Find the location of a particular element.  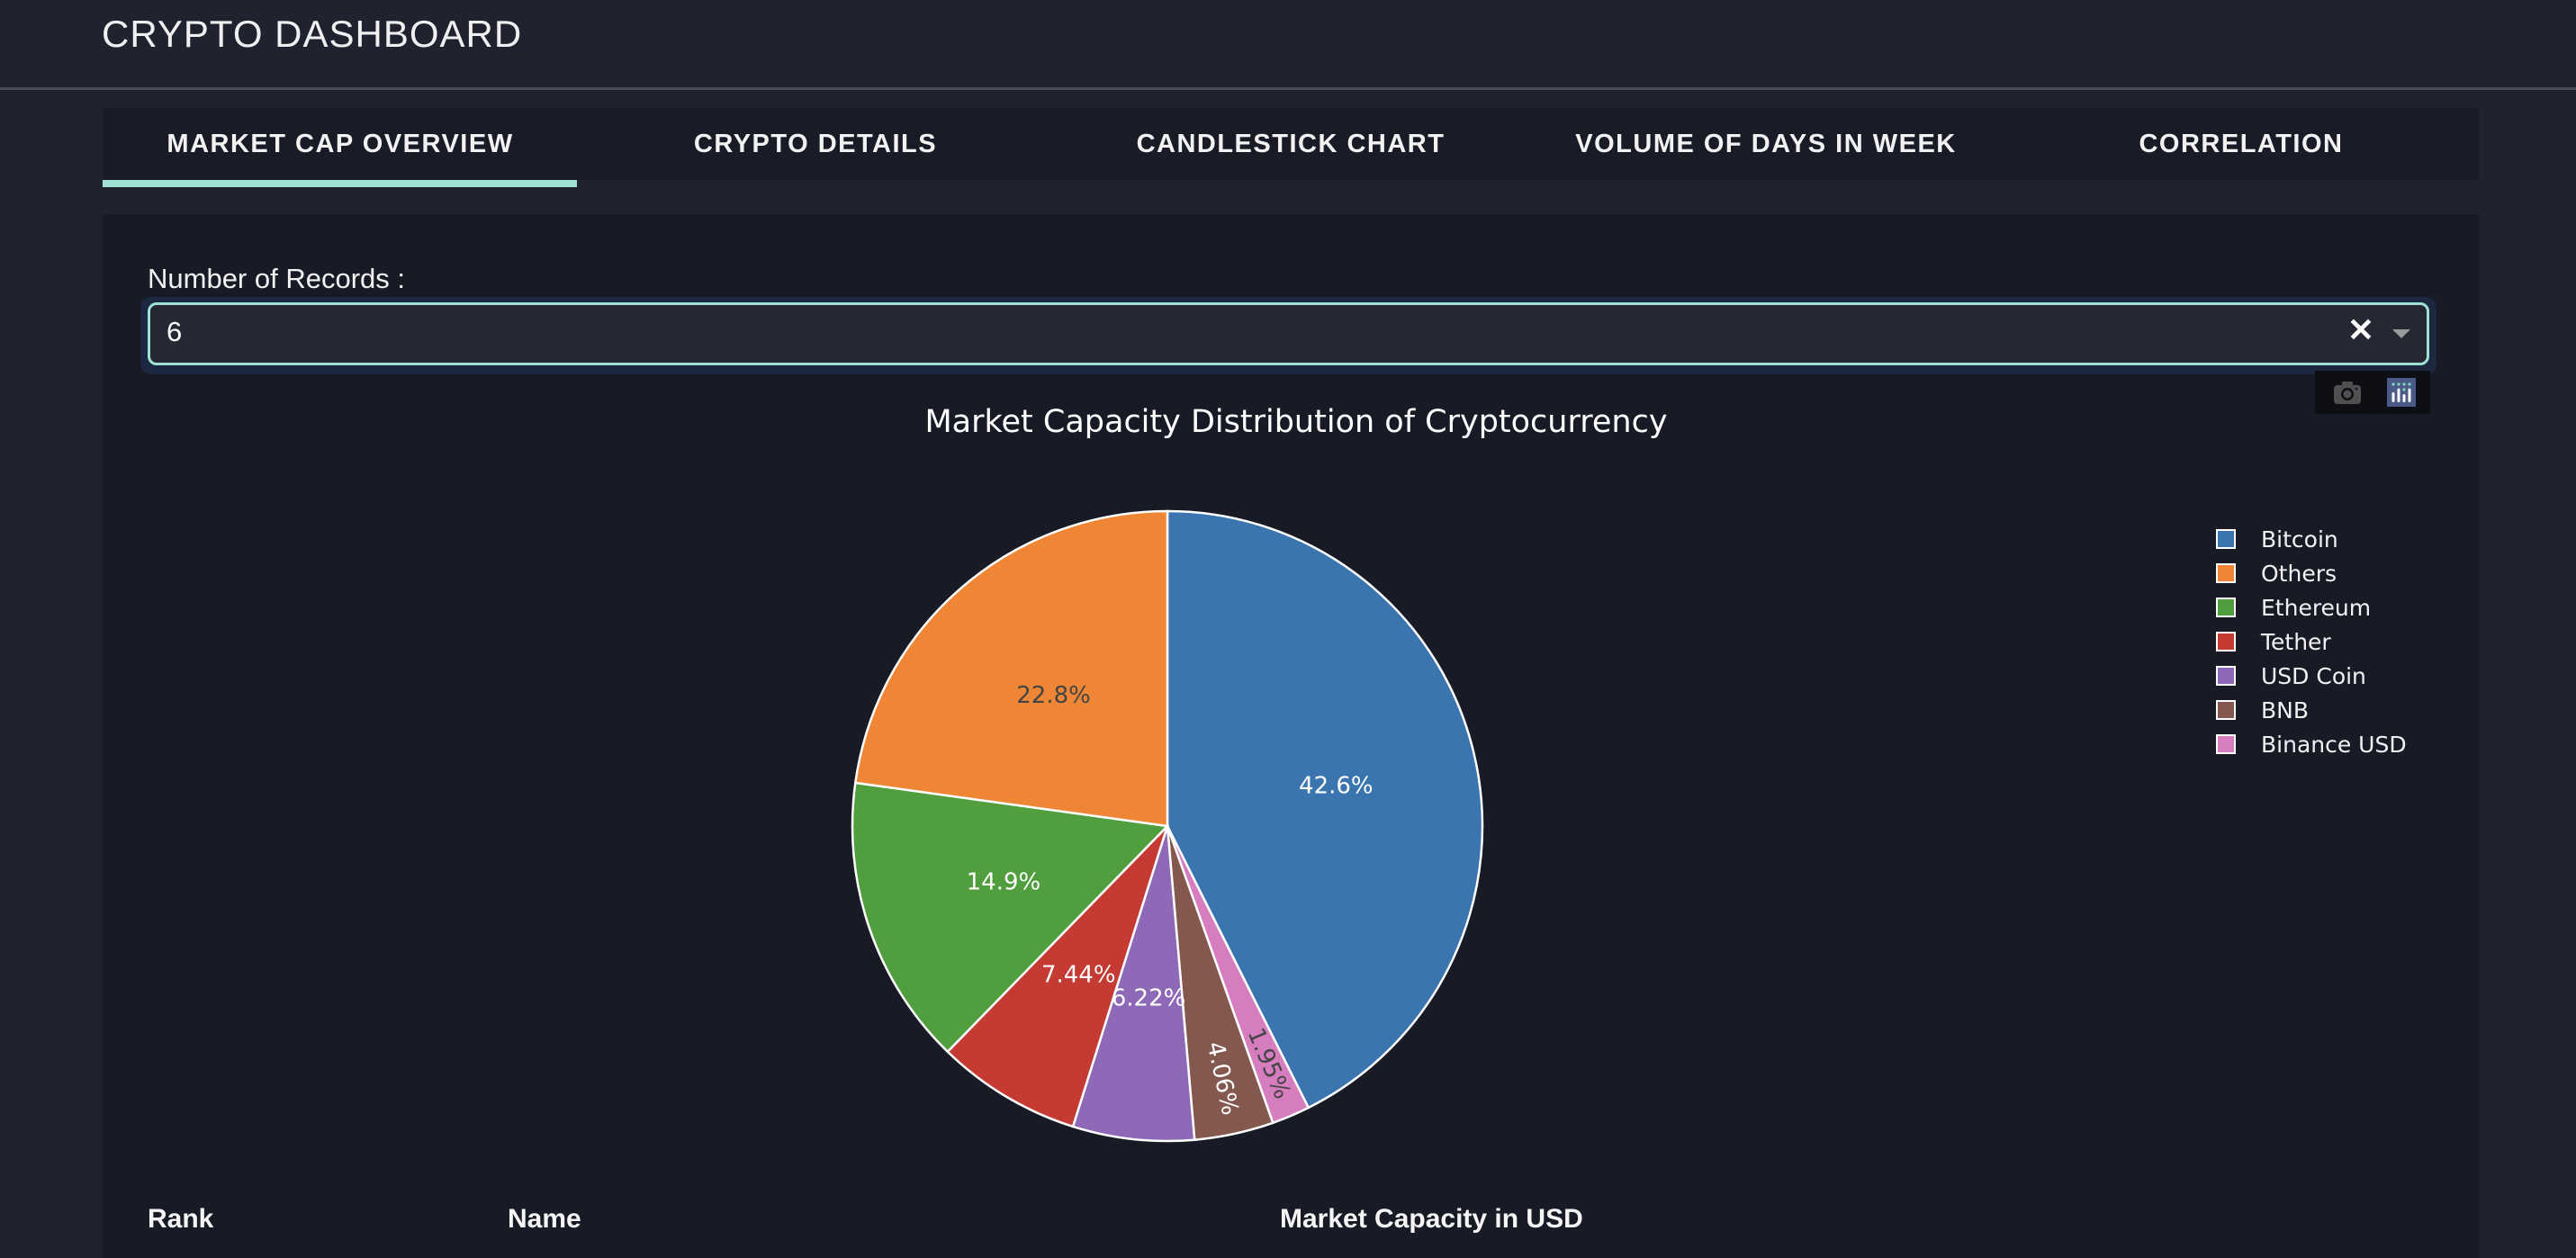

legend-label: Ethereum is located at coordinates (2316, 607).